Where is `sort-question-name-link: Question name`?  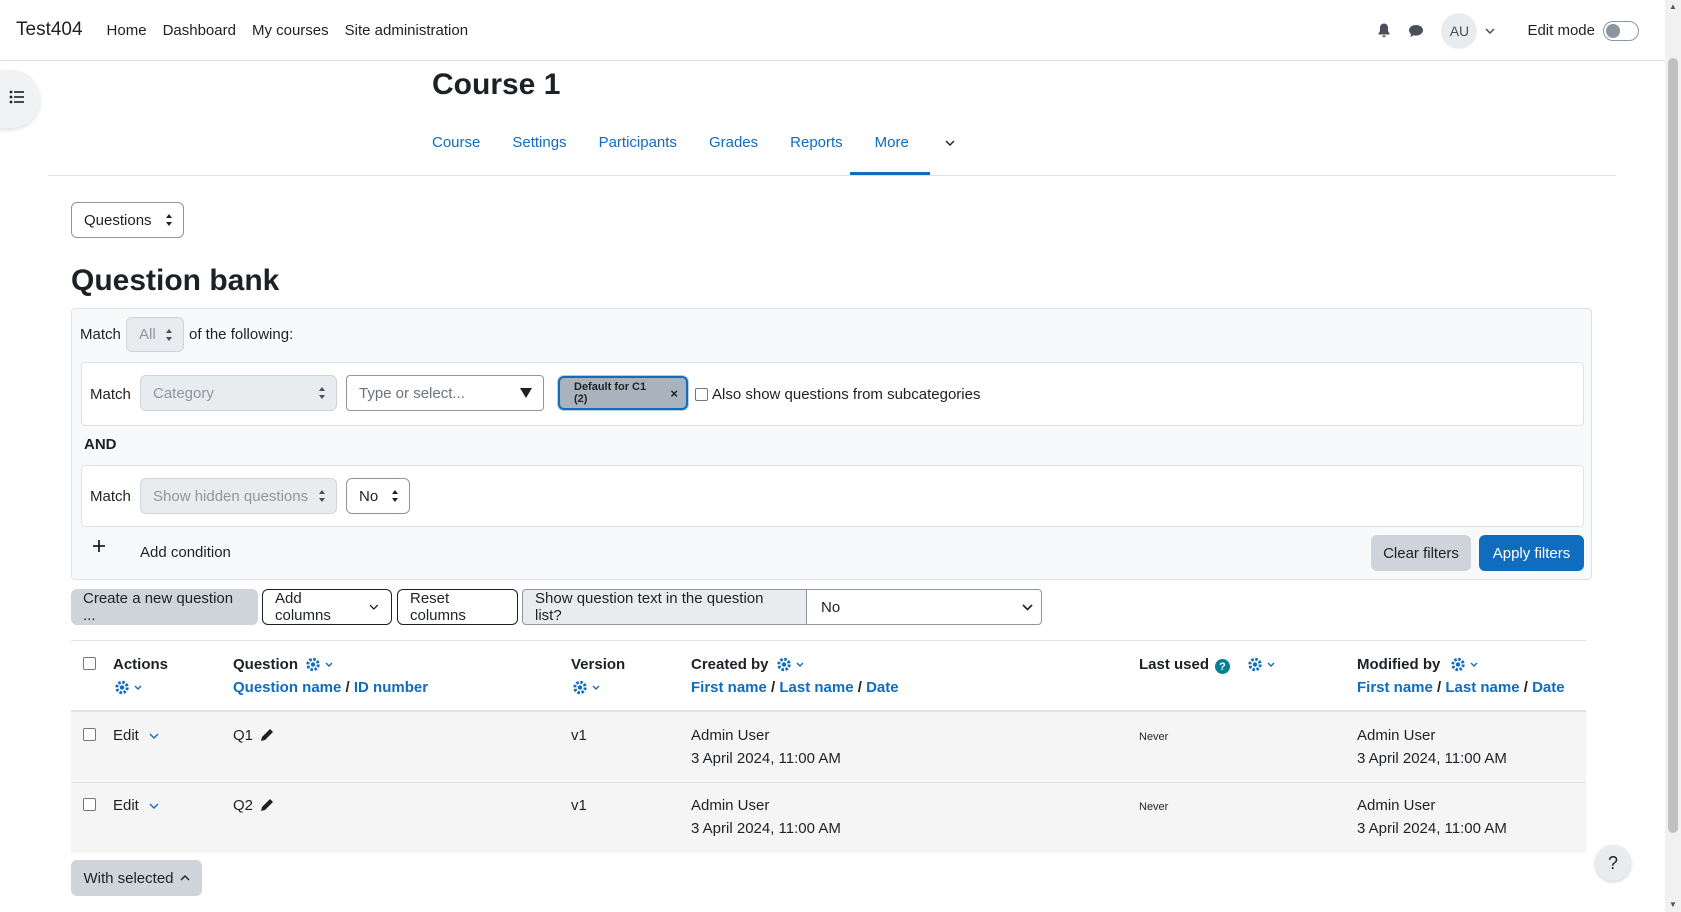 sort-question-name-link: Question name is located at coordinates (287, 687).